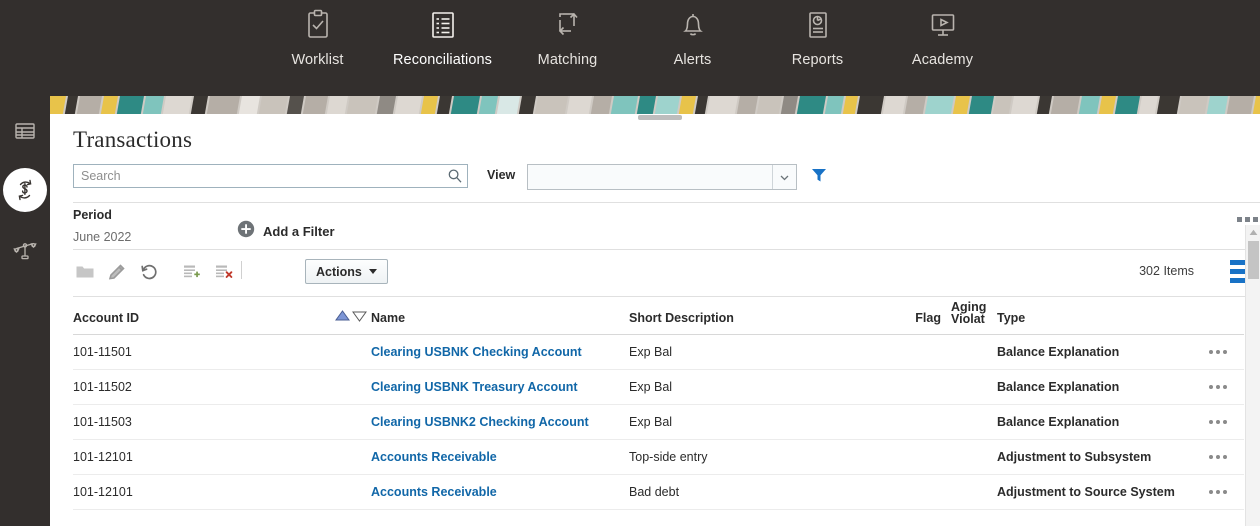 This screenshot has height=526, width=1260. Describe the element at coordinates (317, 60) in the screenshot. I see `nav-label: Worklist` at that location.